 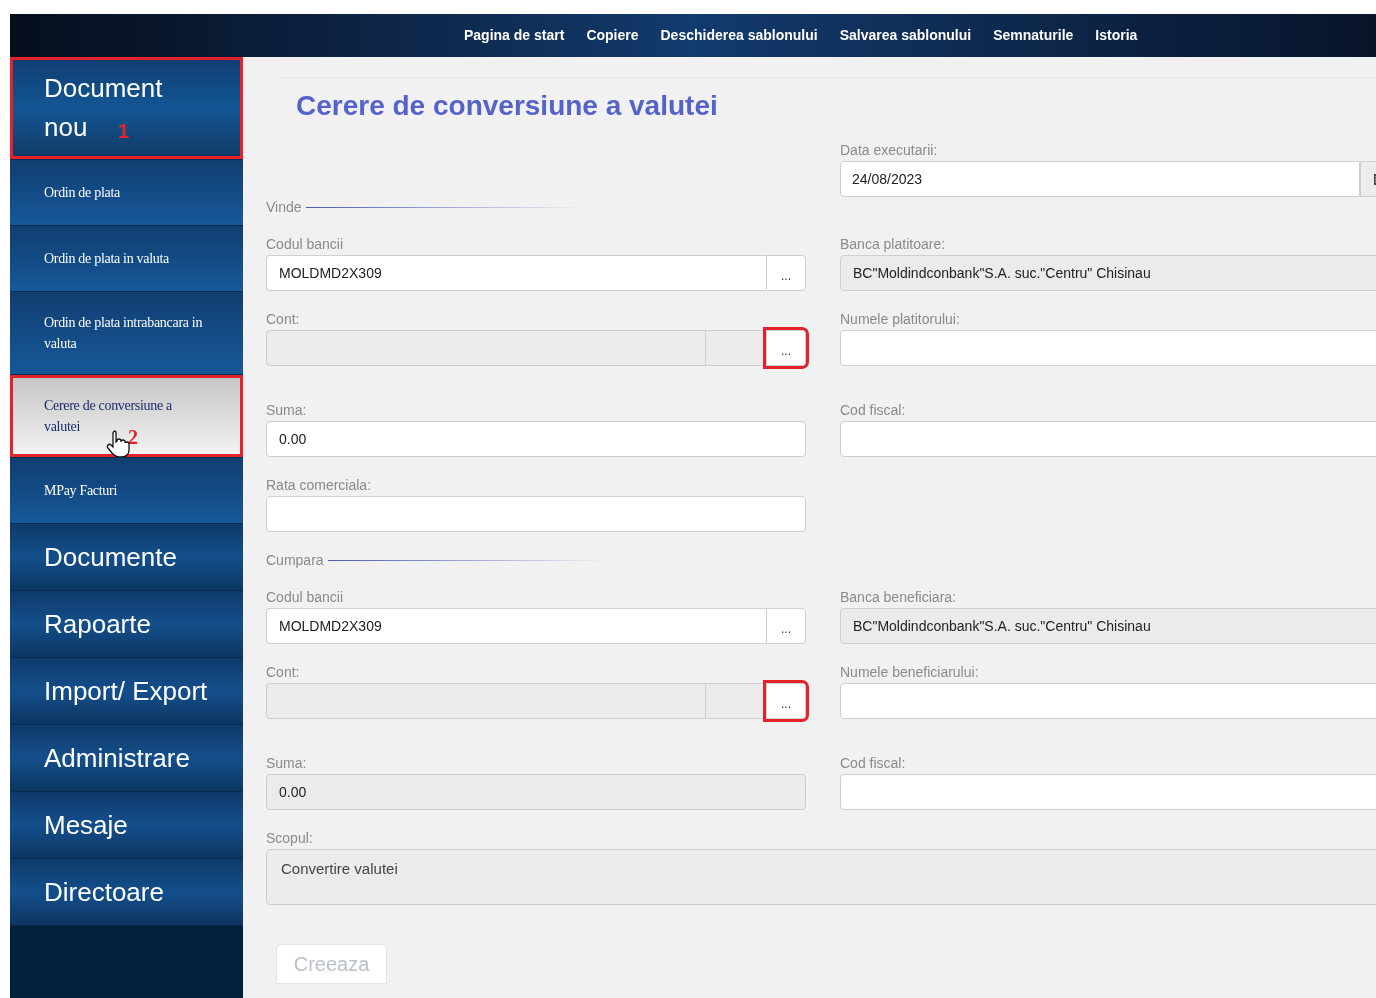 What do you see at coordinates (612, 35) in the screenshot?
I see `nav-link: Copiere` at bounding box center [612, 35].